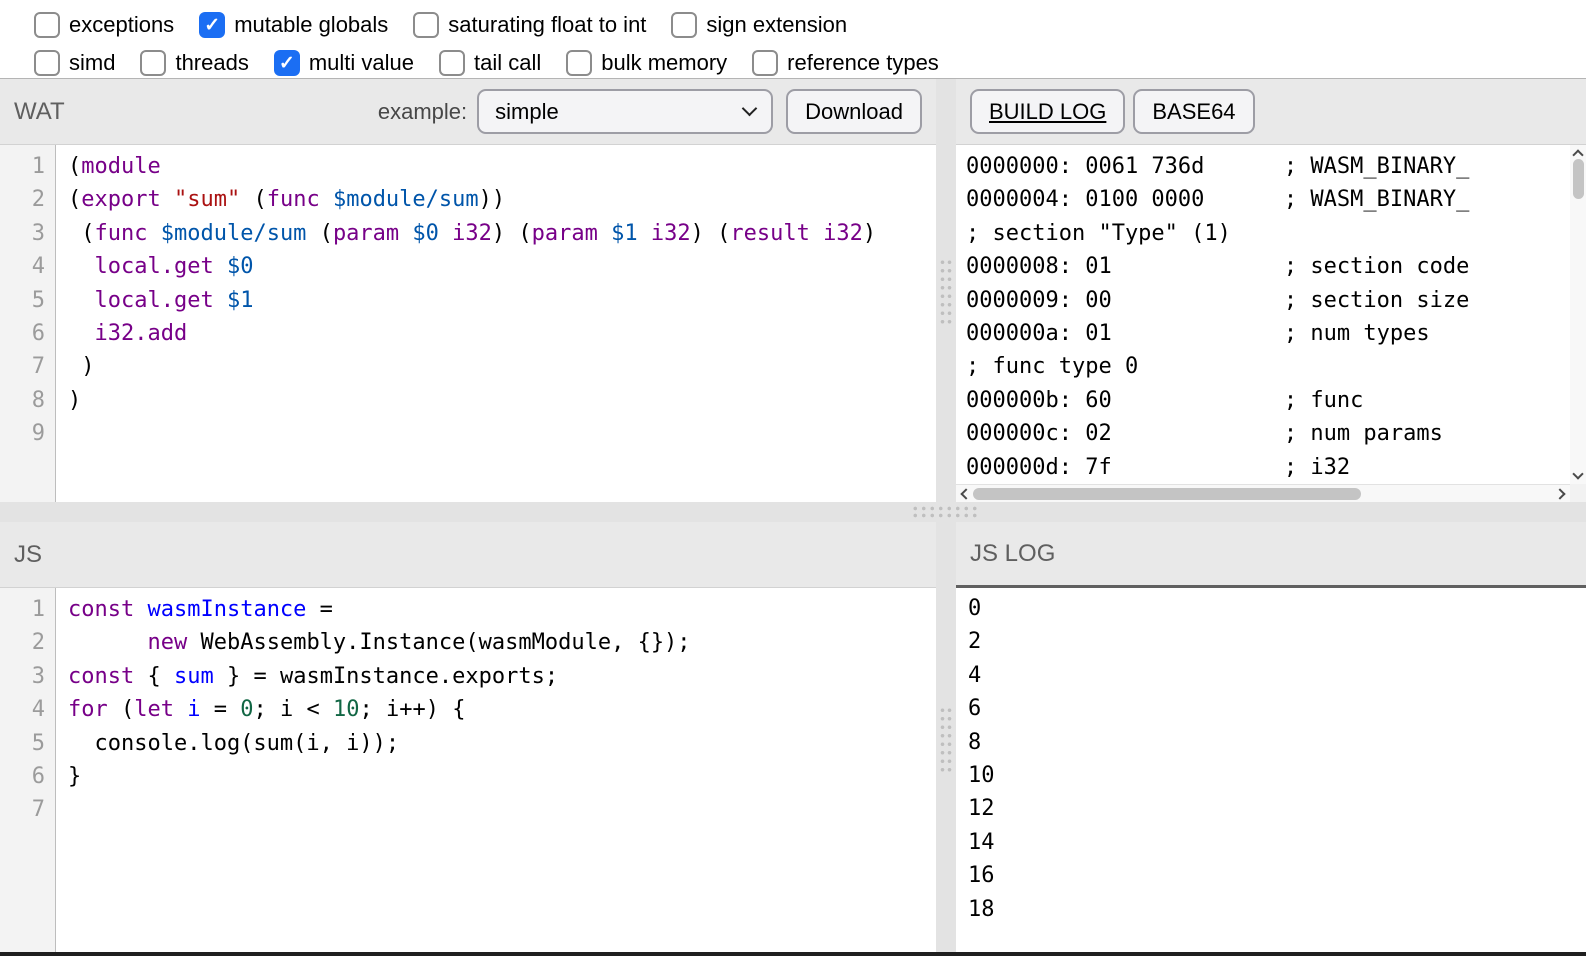 The width and height of the screenshot is (1586, 956). What do you see at coordinates (1194, 111) in the screenshot?
I see `tab-base64: BASE64` at bounding box center [1194, 111].